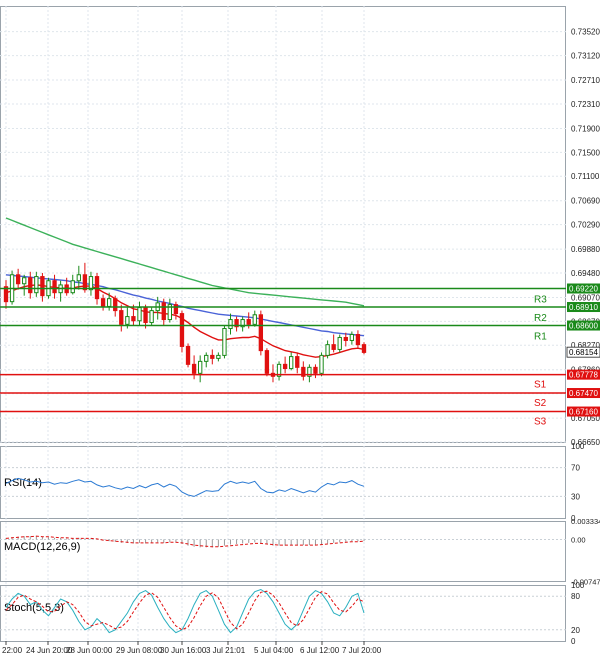 This screenshot has height=657, width=600. Describe the element at coordinates (362, 650) in the screenshot. I see `time-tick-label: 7 Jul 20:00` at that location.